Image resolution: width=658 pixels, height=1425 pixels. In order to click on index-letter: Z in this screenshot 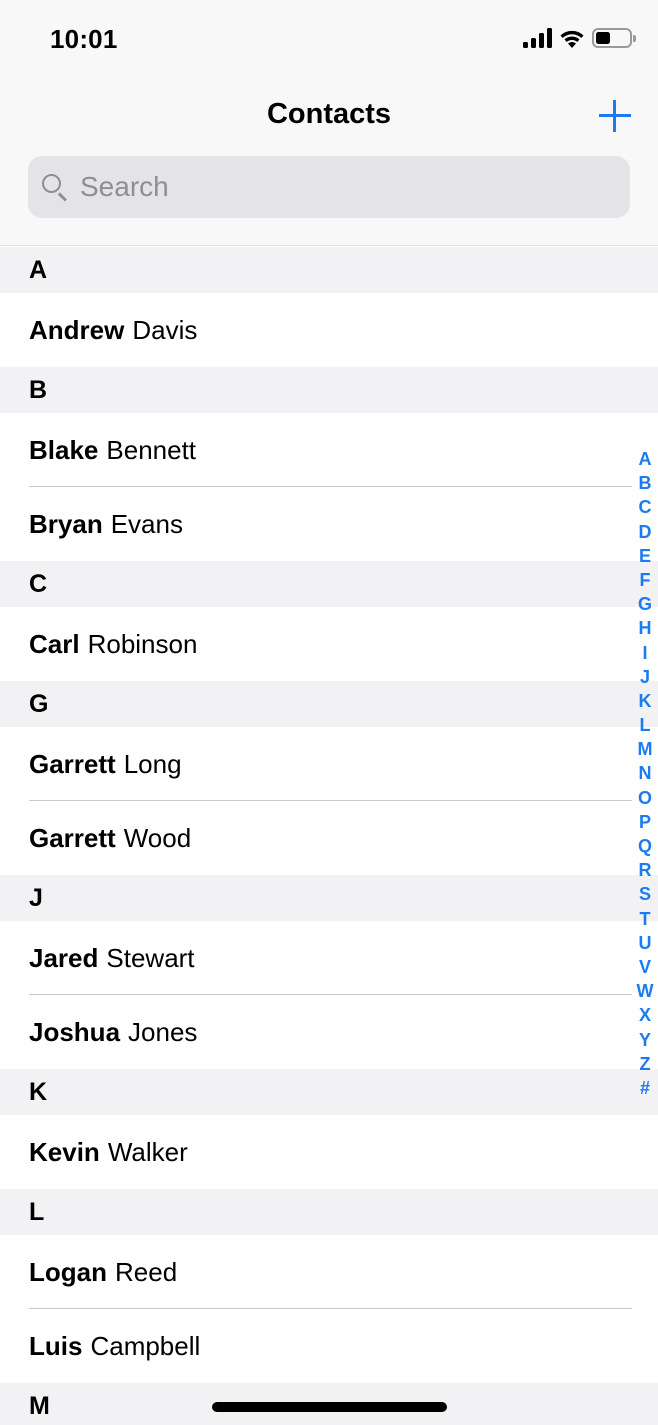, I will do `click(645, 1064)`.